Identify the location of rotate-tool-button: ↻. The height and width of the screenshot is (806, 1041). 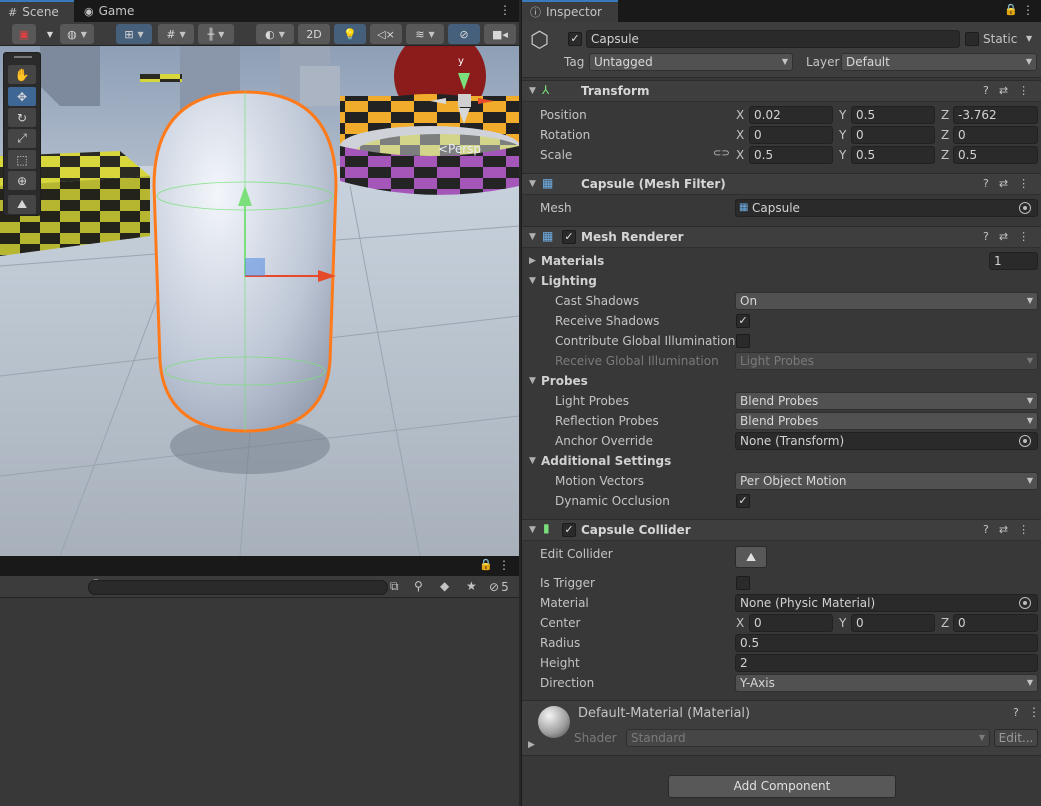
(22, 117).